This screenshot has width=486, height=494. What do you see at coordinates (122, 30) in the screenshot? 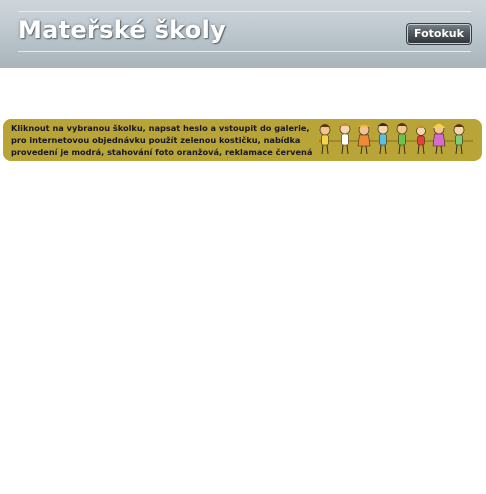
I see `page-title: Mateřské školy` at bounding box center [122, 30].